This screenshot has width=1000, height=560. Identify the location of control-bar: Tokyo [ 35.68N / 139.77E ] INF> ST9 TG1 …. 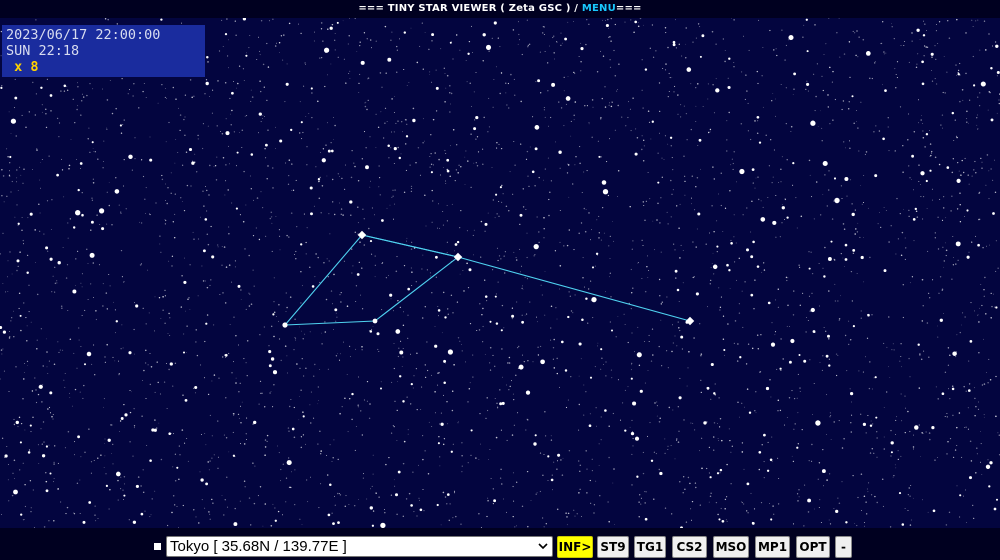
(500, 544).